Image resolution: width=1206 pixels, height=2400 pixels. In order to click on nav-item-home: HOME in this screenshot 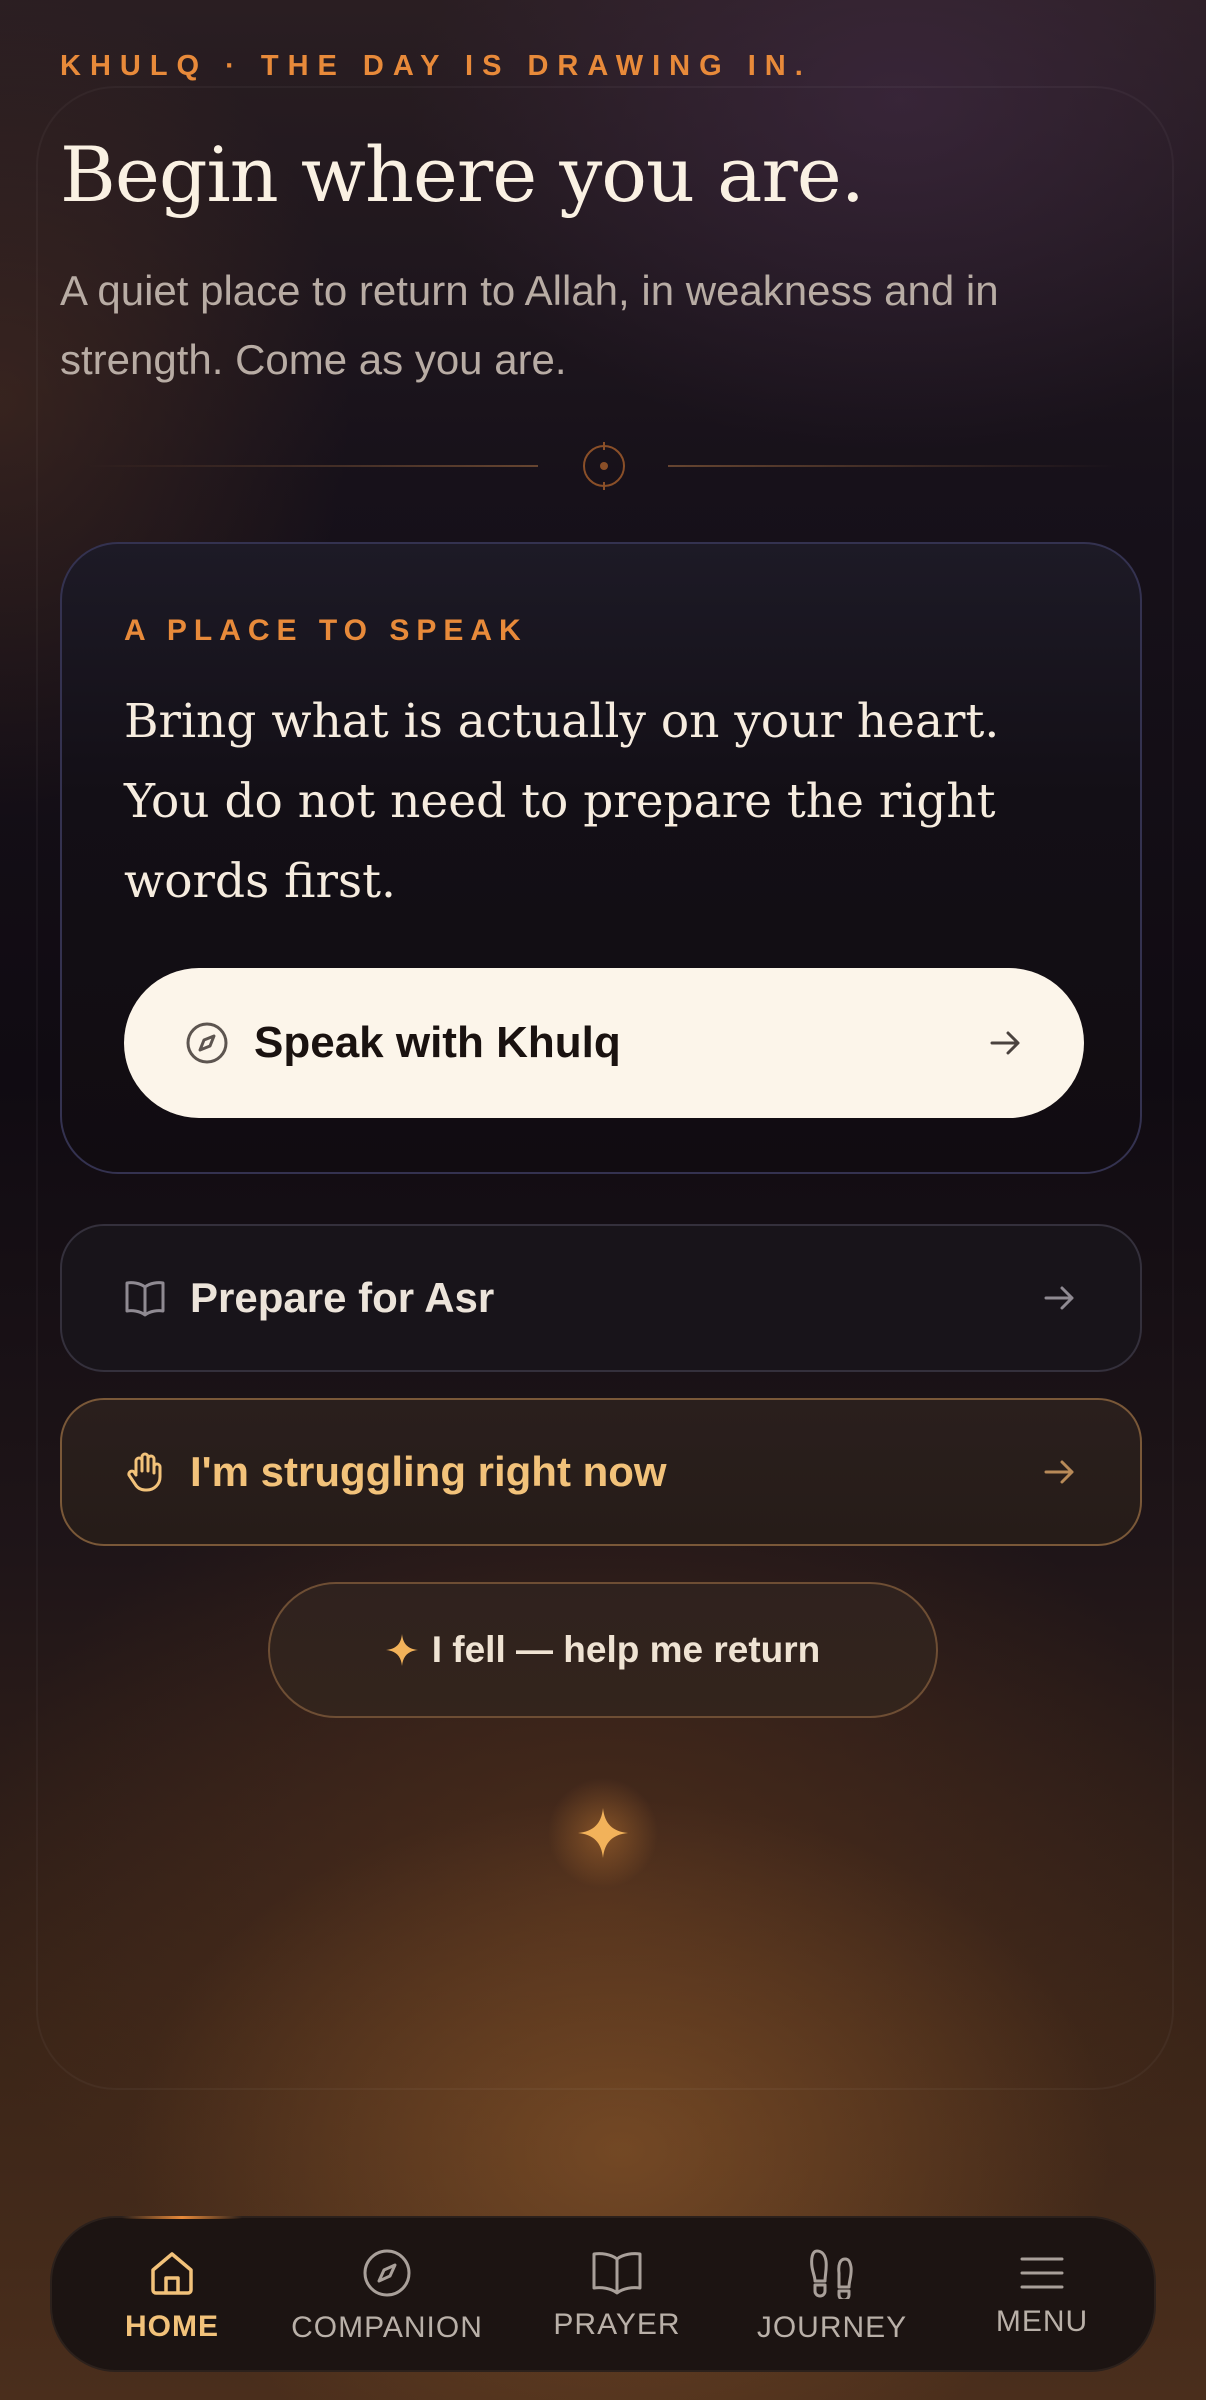, I will do `click(172, 2296)`.